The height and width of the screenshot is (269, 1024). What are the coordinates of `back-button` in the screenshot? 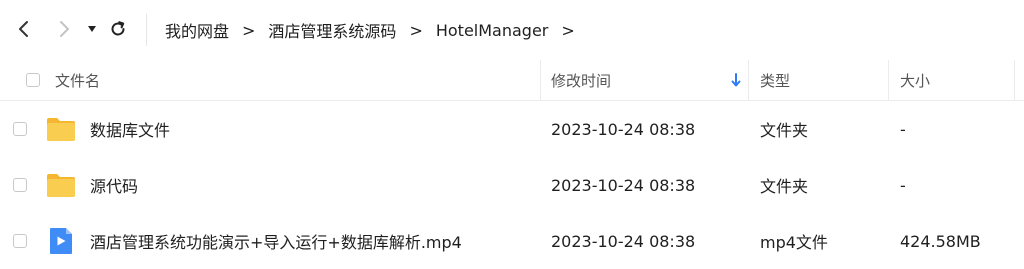 It's located at (24, 29).